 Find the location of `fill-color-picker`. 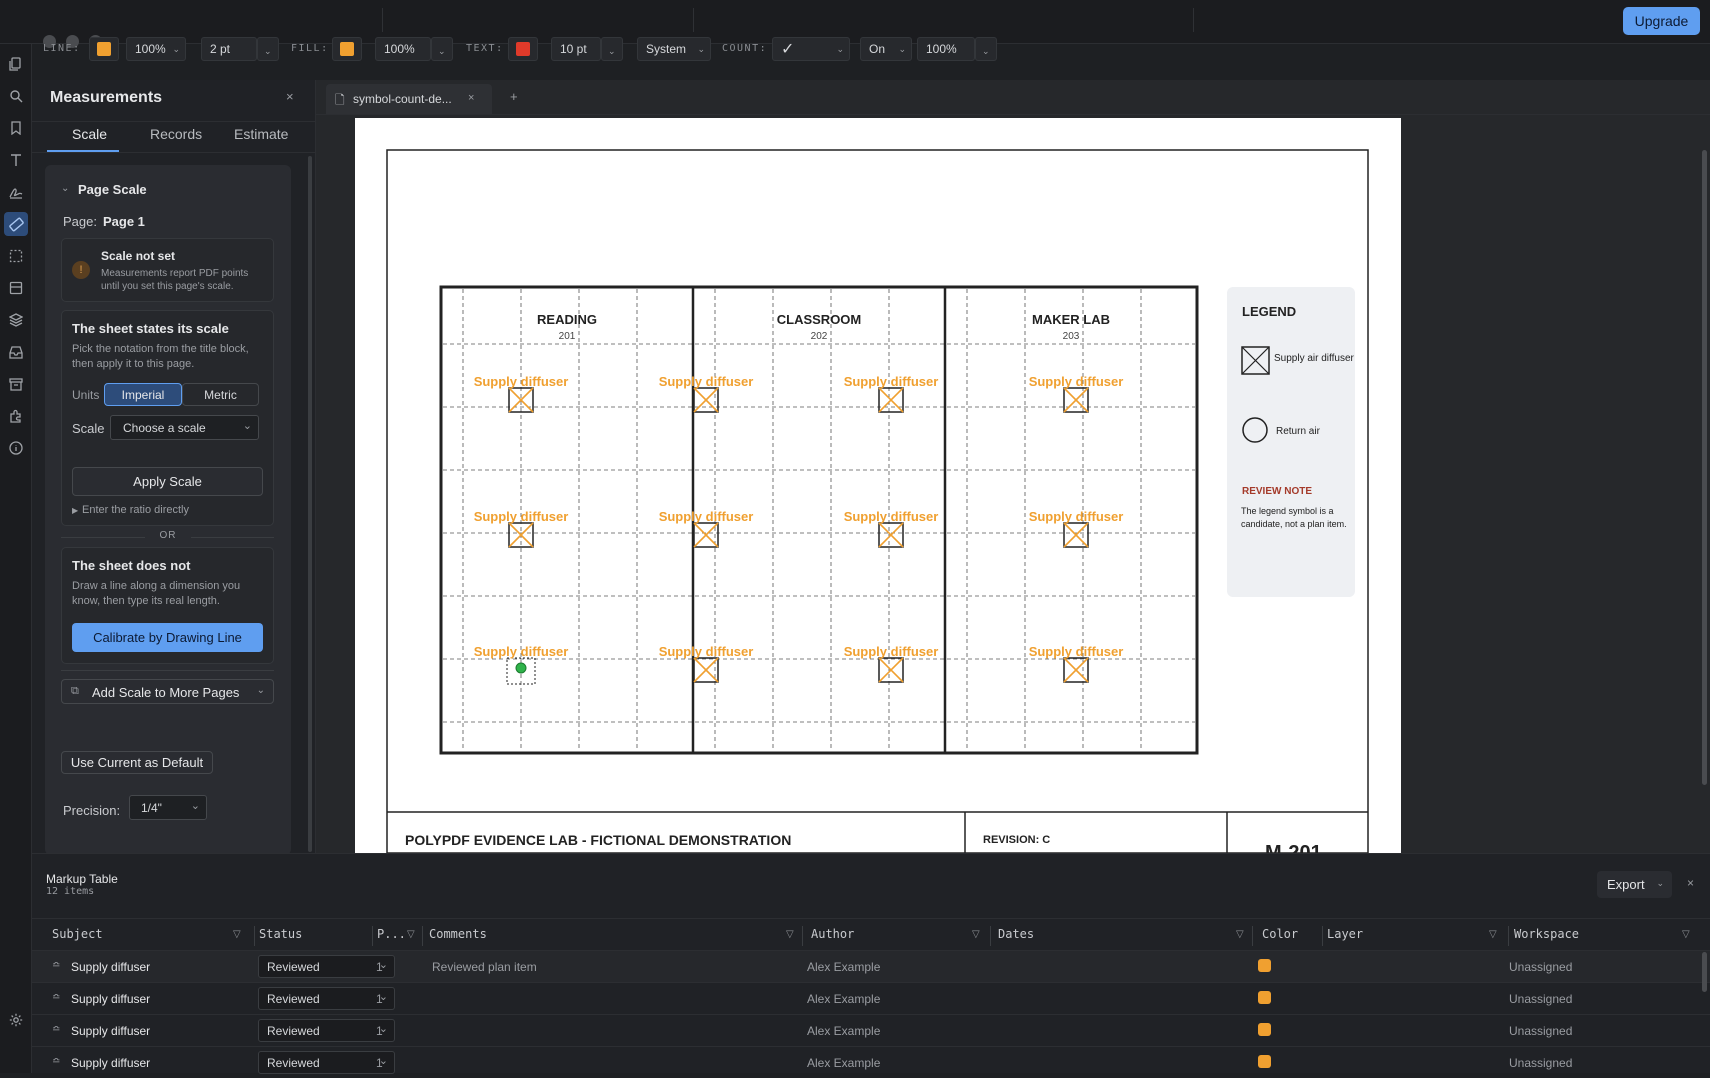

fill-color-picker is located at coordinates (347, 49).